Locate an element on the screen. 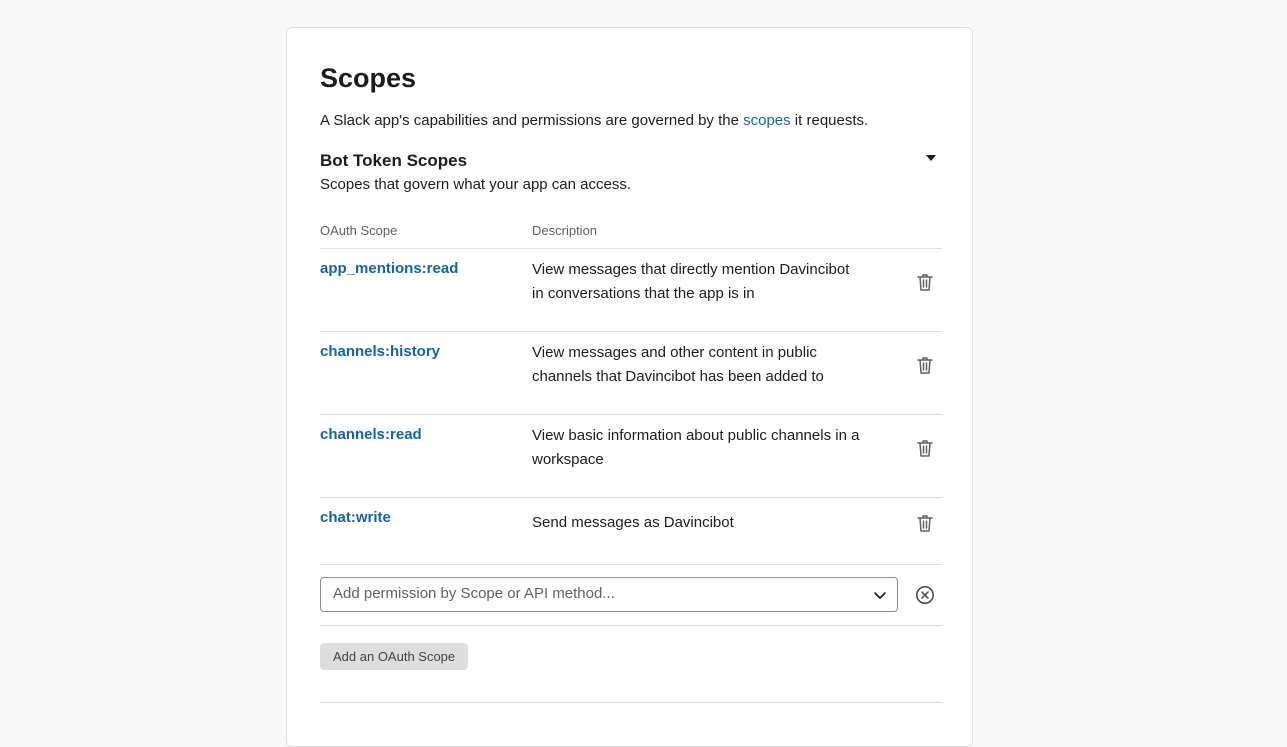  page-title: Scopes is located at coordinates (368, 78).